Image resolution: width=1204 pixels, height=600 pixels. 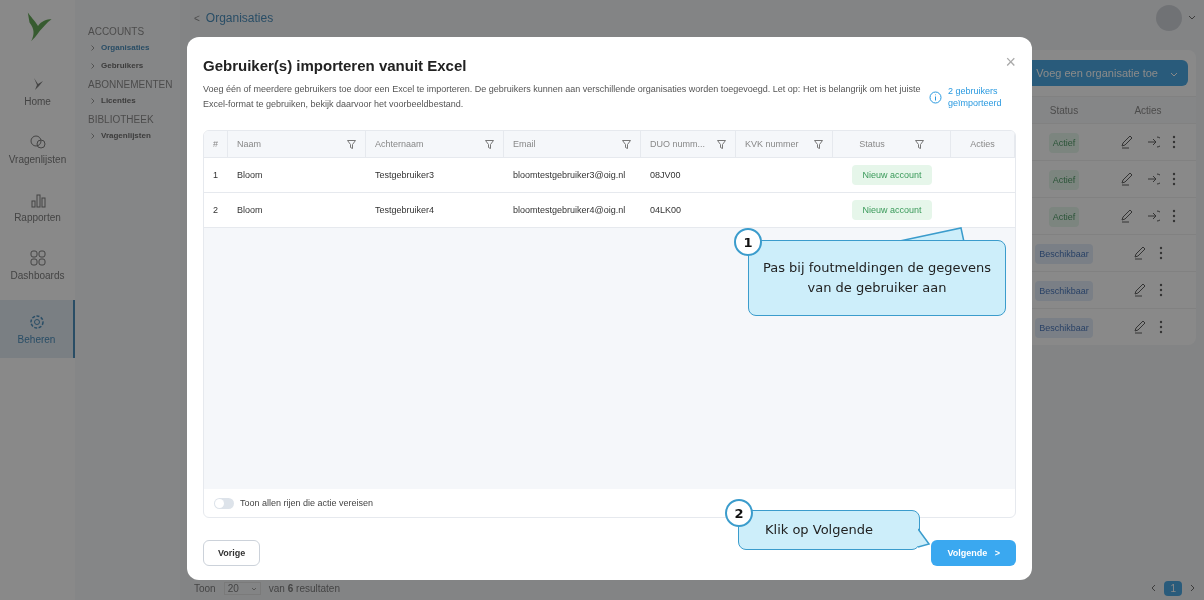 What do you see at coordinates (562, 97) in the screenshot?
I see `dialog-description: Voeg één of meerdere gebruikers toe door een Excel te importeren. De gebruikers kunnen aan verschillende organisaties worden toegevoegd. Let op: Het is belangrijk om het juiste Excel-format te gebruiken, bekijk daarvoor het voorbeeldbestand.` at bounding box center [562, 97].